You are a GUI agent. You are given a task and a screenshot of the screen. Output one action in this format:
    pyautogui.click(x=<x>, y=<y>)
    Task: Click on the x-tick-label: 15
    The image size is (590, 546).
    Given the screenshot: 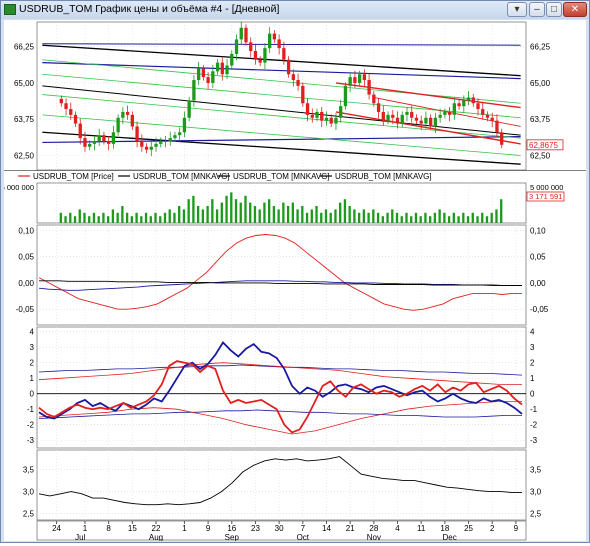 What is the action you would take?
    pyautogui.click(x=132, y=528)
    